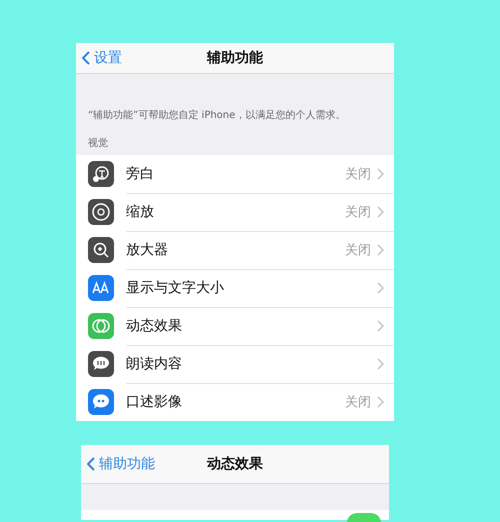  I want to click on textsize-icon, so click(101, 288).